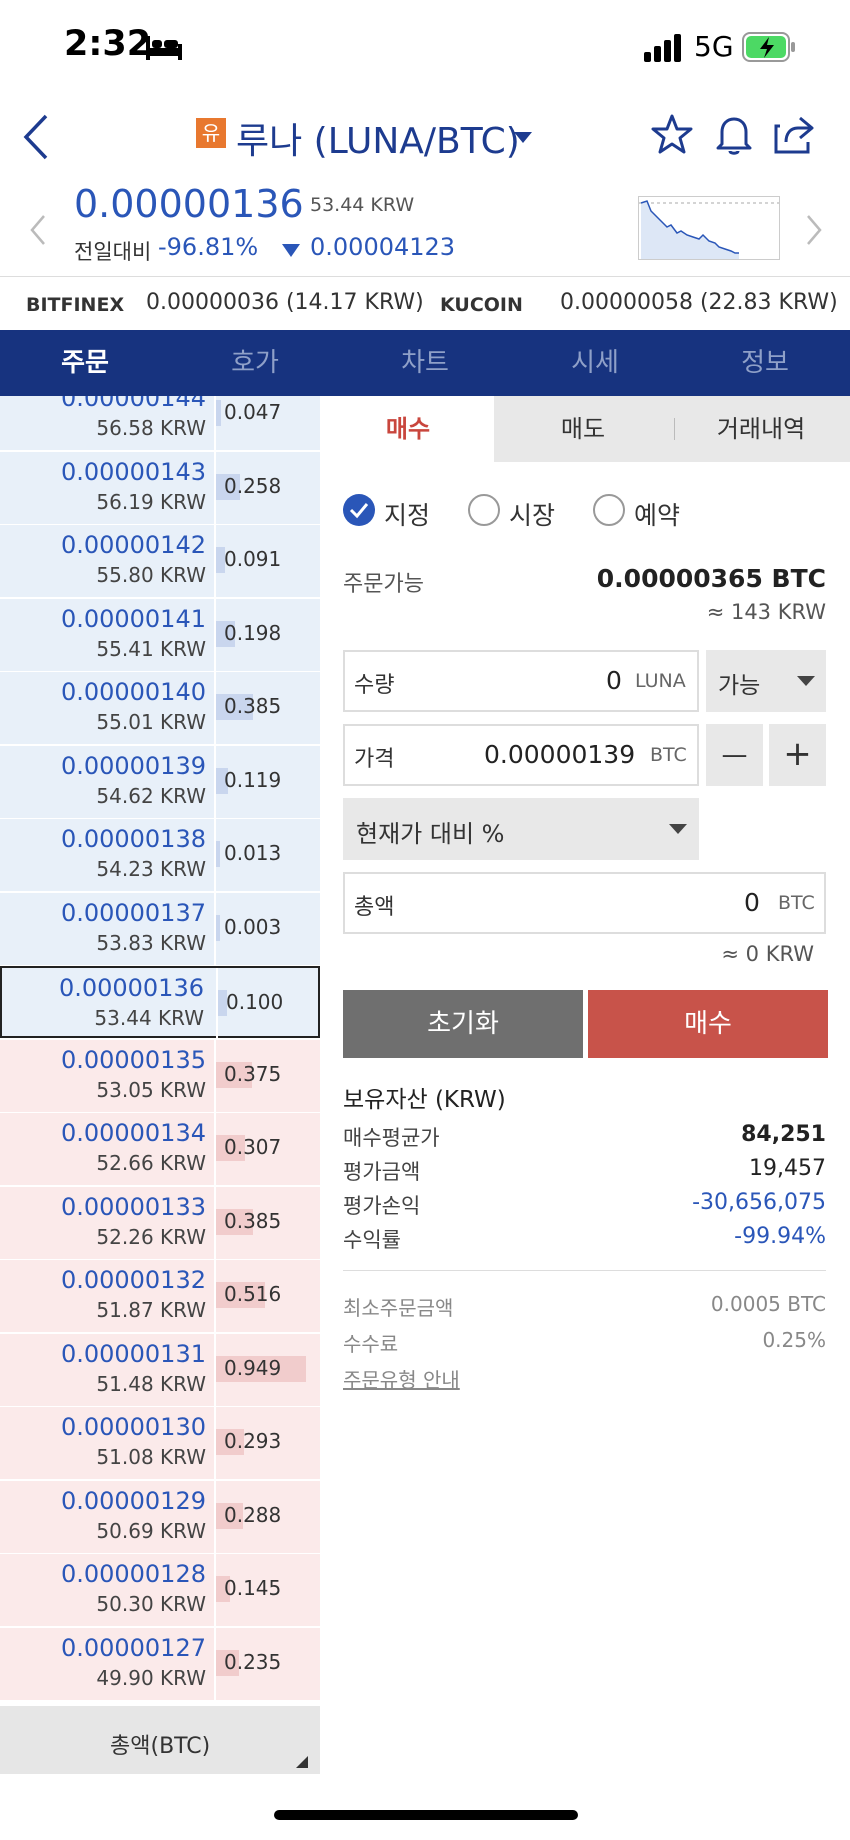 The height and width of the screenshot is (1840, 850). What do you see at coordinates (253, 853) in the screenshot?
I see `orderbook-quantity: 0.013` at bounding box center [253, 853].